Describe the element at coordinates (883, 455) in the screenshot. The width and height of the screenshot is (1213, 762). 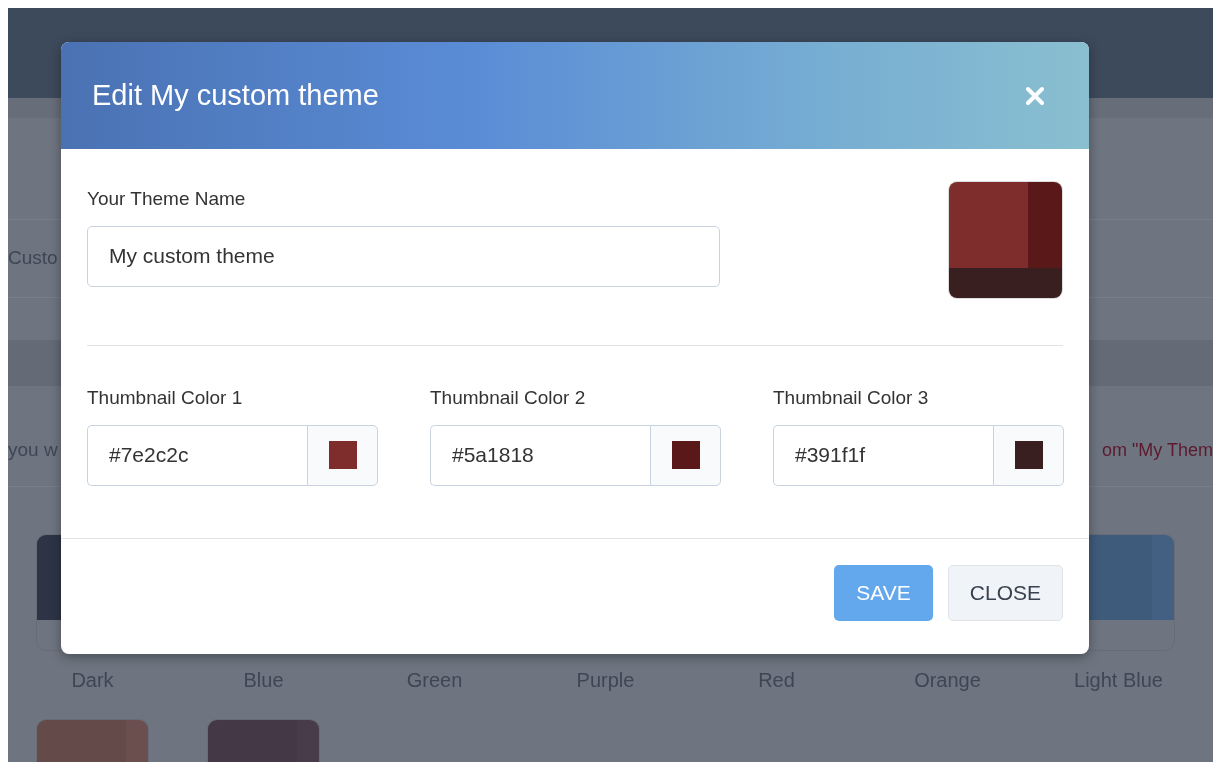
I see `color-input: #391f1f` at that location.